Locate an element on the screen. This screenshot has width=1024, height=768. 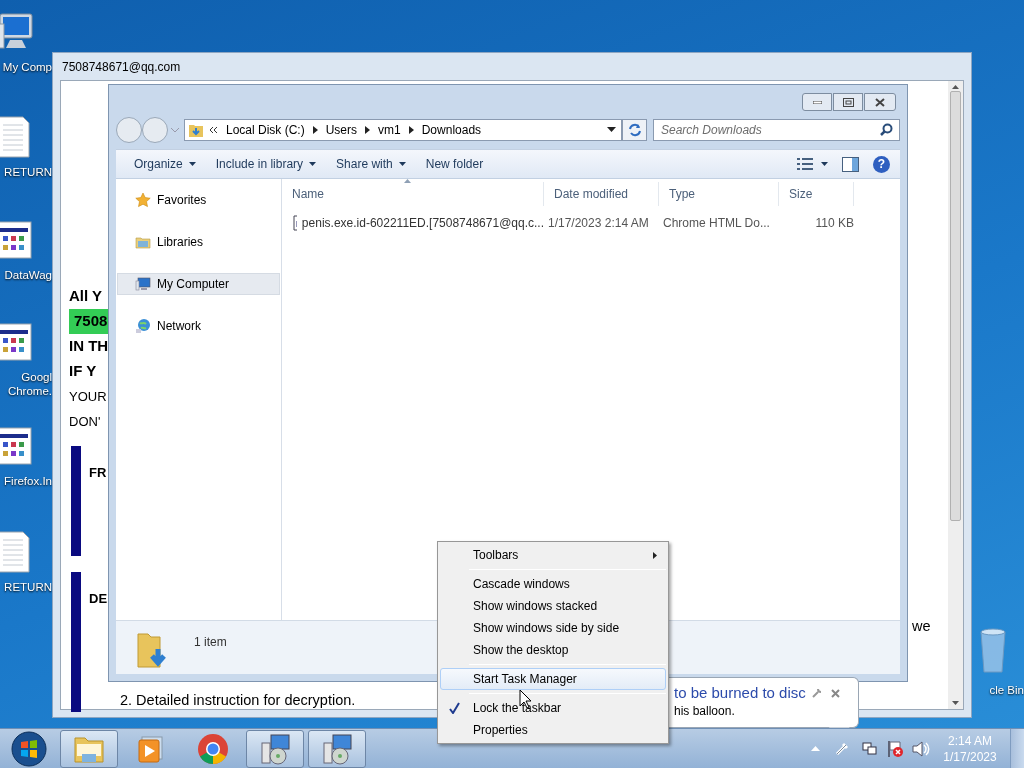
nav-label: Libraries is located at coordinates (180, 242).